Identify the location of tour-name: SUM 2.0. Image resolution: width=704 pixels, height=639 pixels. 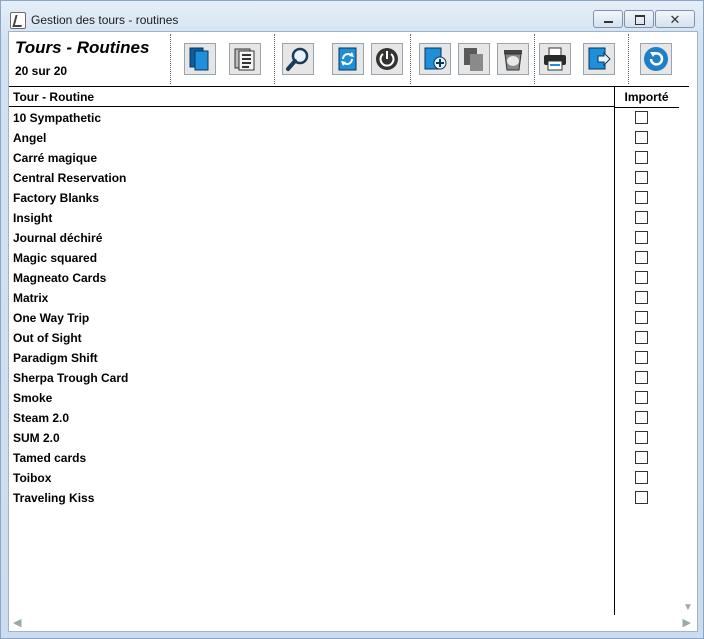
(36, 438).